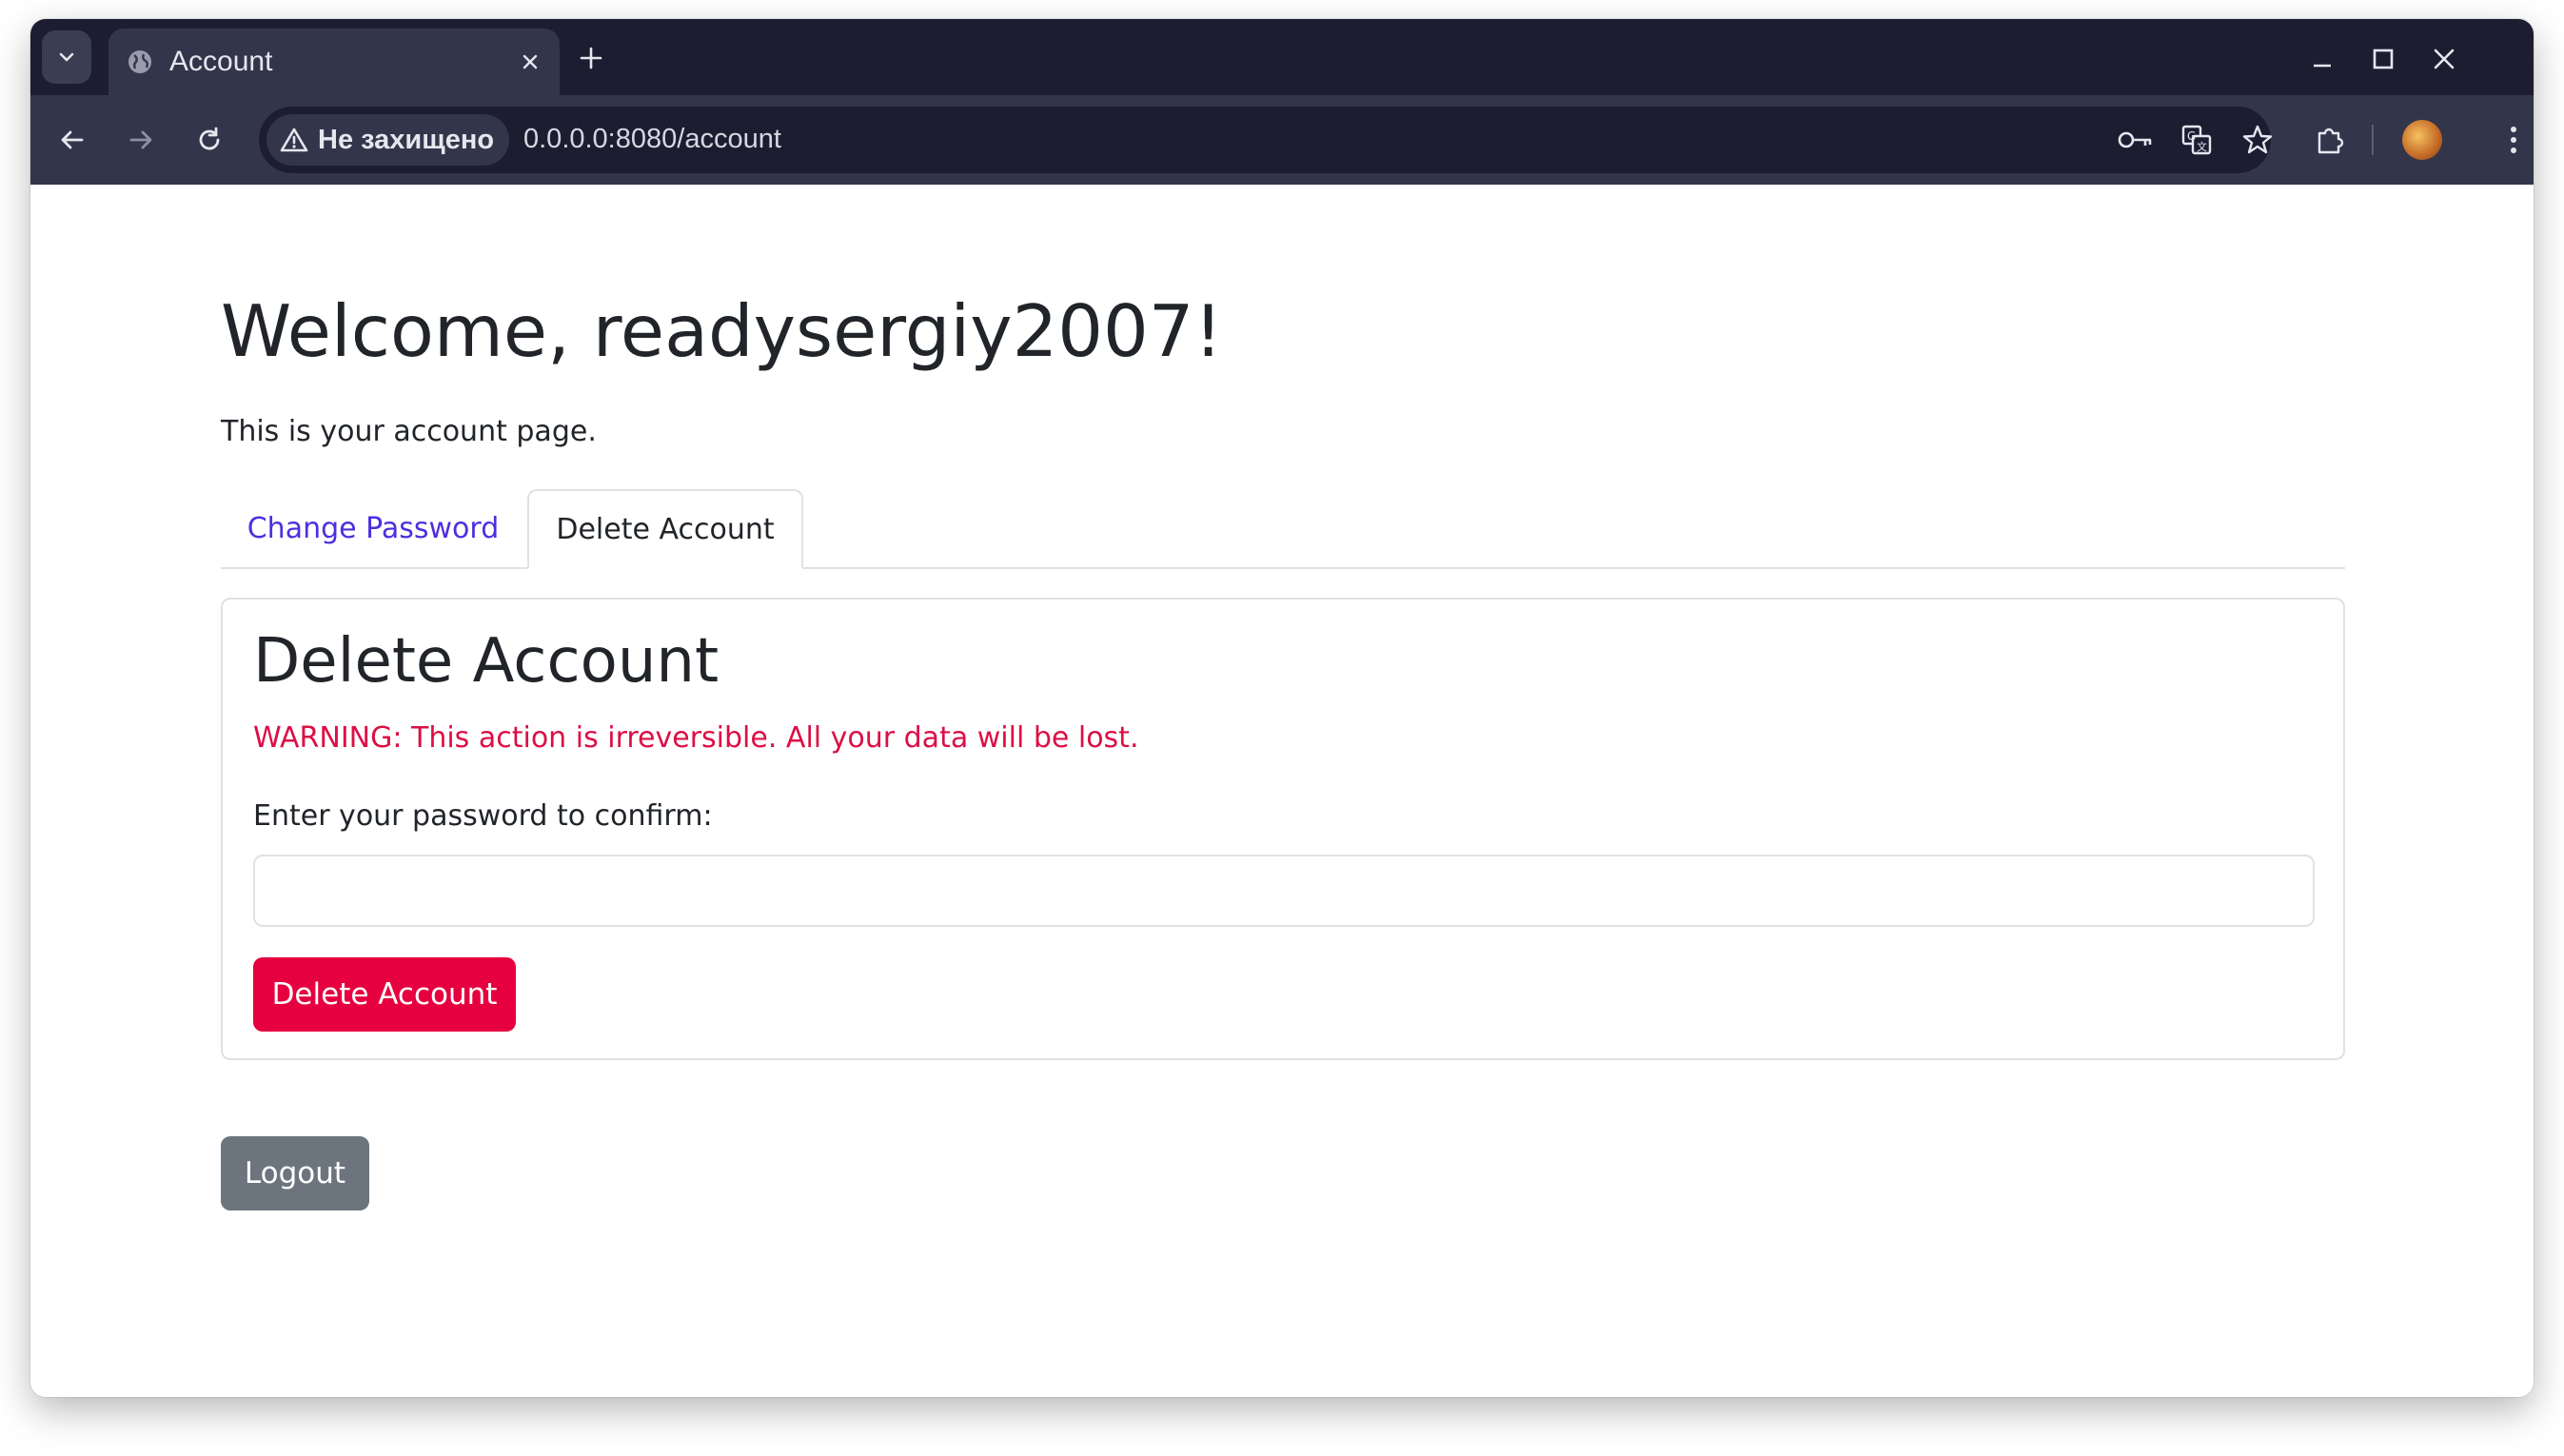  Describe the element at coordinates (1283, 529) in the screenshot. I see `account-tabs: Change Password Delete Account` at that location.